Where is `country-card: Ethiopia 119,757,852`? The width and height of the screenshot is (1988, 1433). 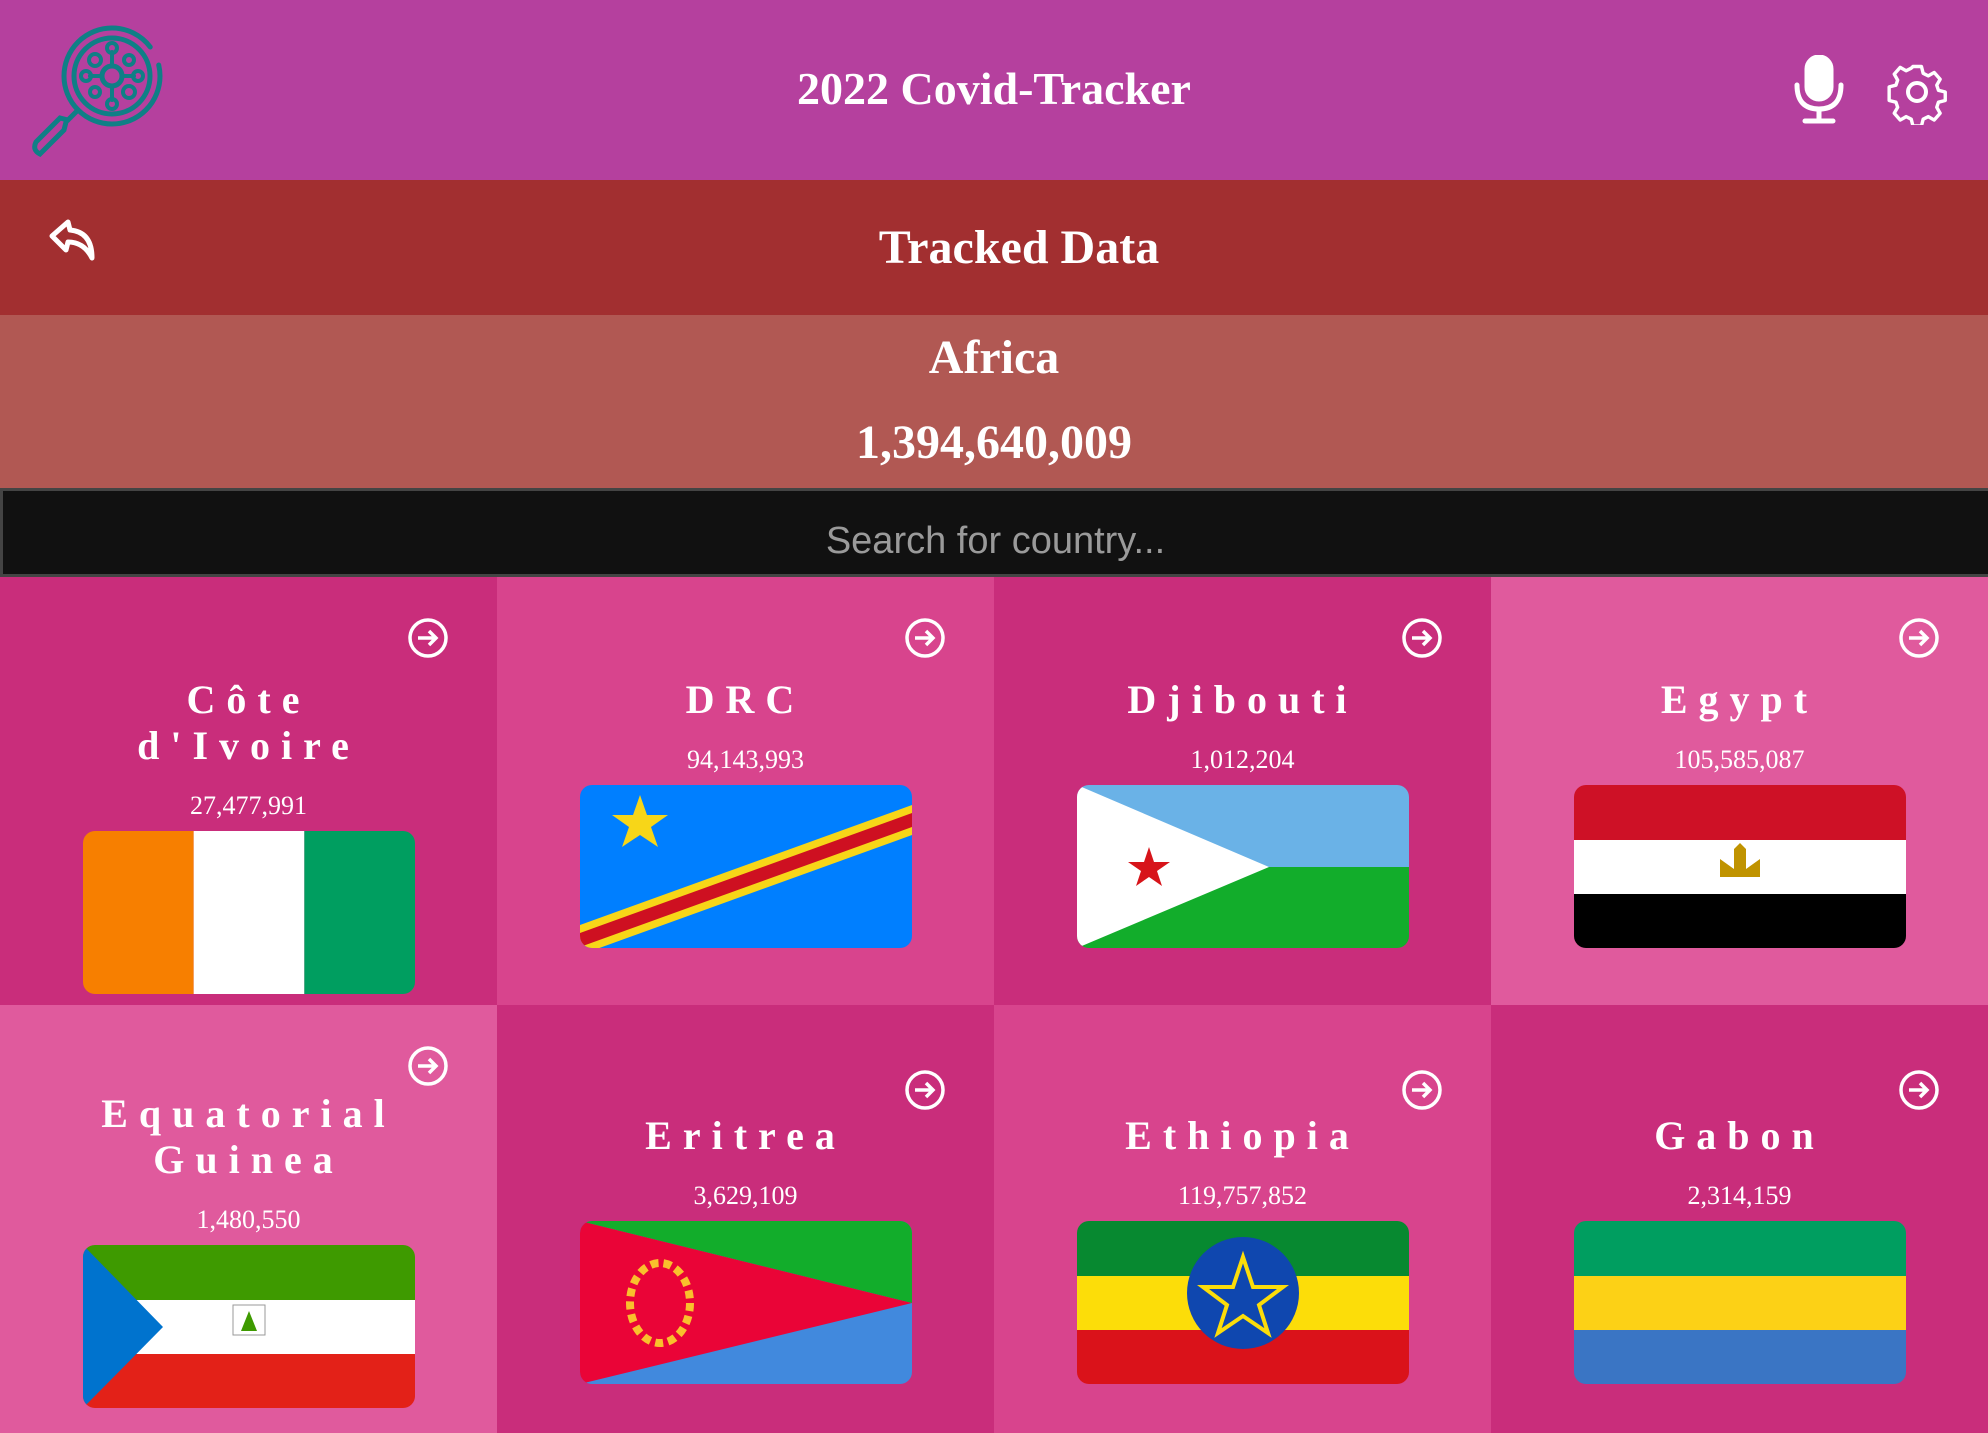 country-card: Ethiopia 119,757,852 is located at coordinates (1242, 1219).